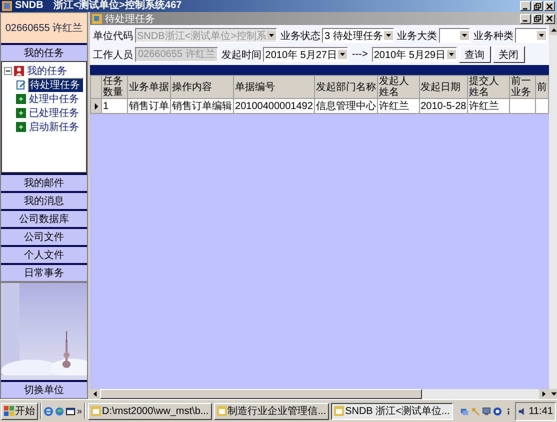  Describe the element at coordinates (443, 87) in the screenshot. I see `column-header: 发起日期` at that location.